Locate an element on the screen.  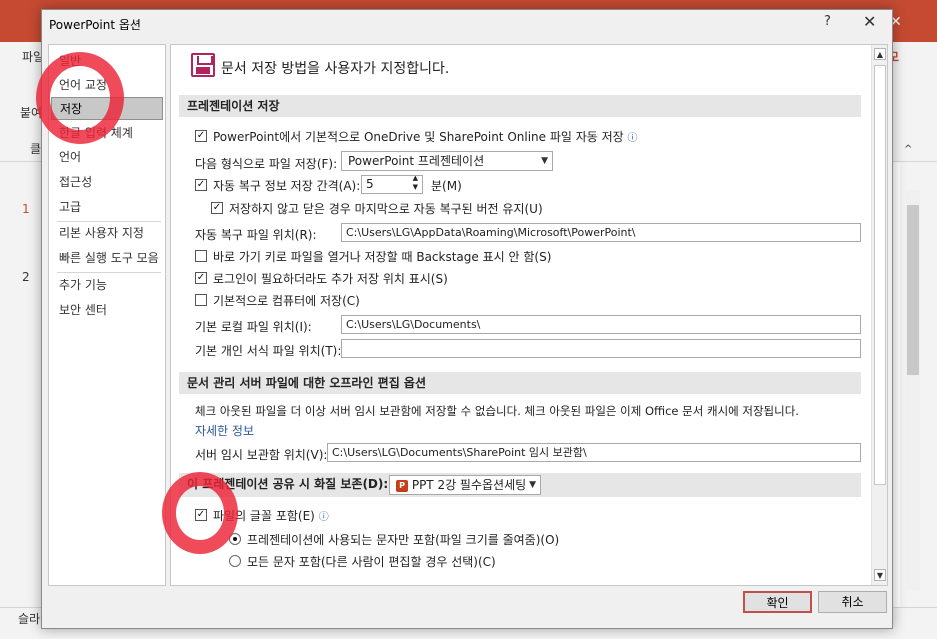
embed-fonts-checkbox: ✓ is located at coordinates (201, 515).